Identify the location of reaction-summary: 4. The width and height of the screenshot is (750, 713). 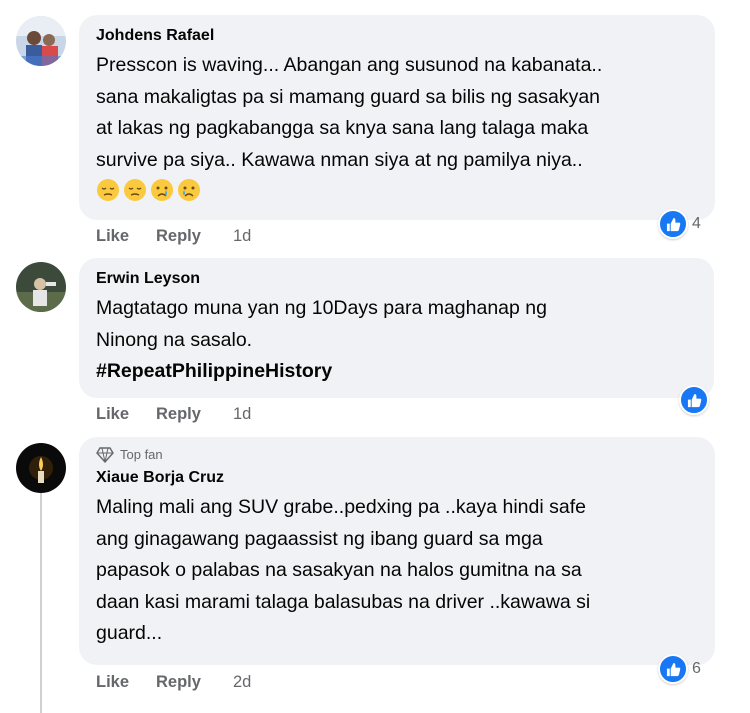
(679, 224).